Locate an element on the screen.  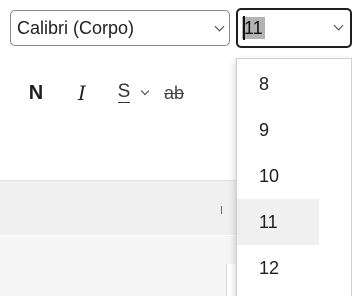
underline-button: S is located at coordinates (124, 93).